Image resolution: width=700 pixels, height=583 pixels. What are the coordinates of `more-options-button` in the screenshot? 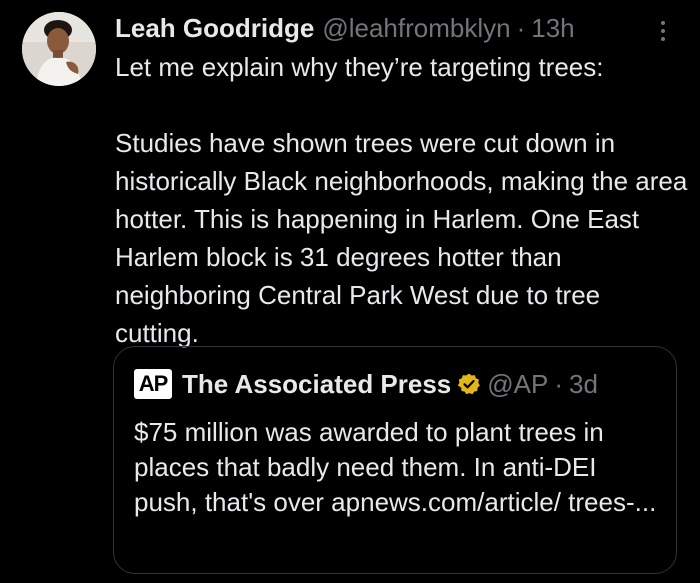 It's located at (663, 31).